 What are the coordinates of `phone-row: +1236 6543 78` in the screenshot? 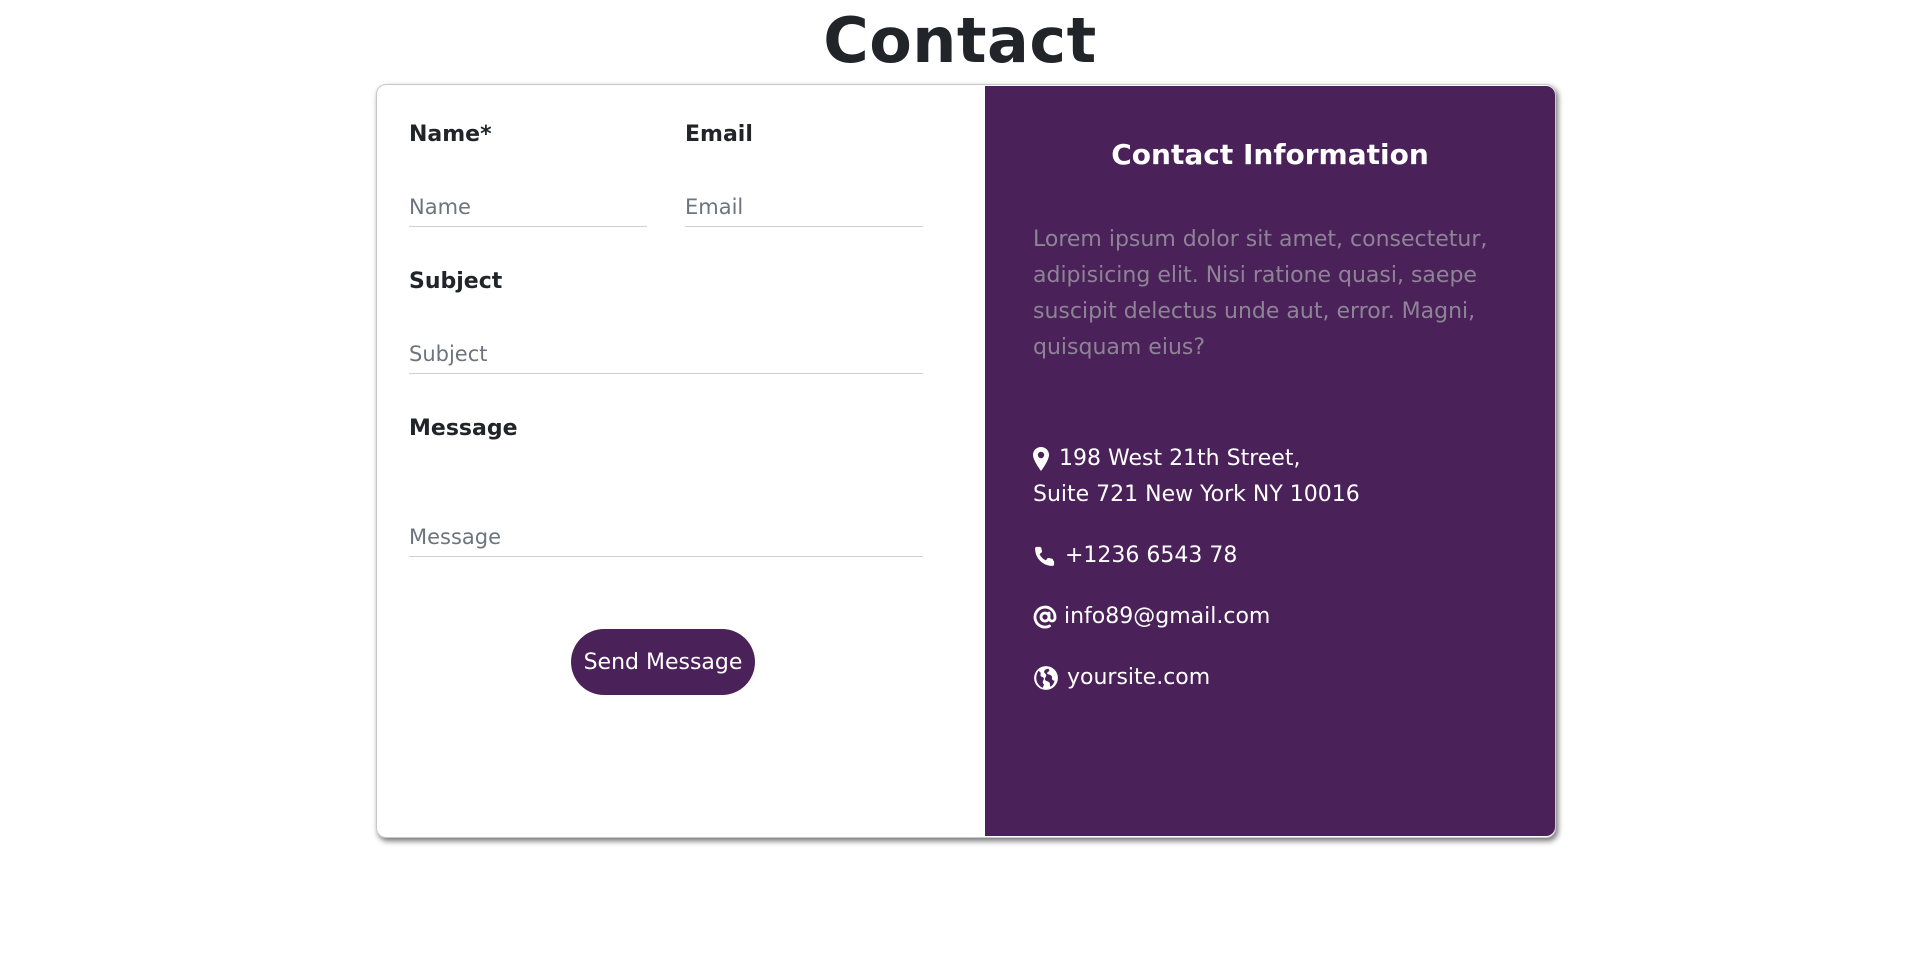 It's located at (1135, 556).